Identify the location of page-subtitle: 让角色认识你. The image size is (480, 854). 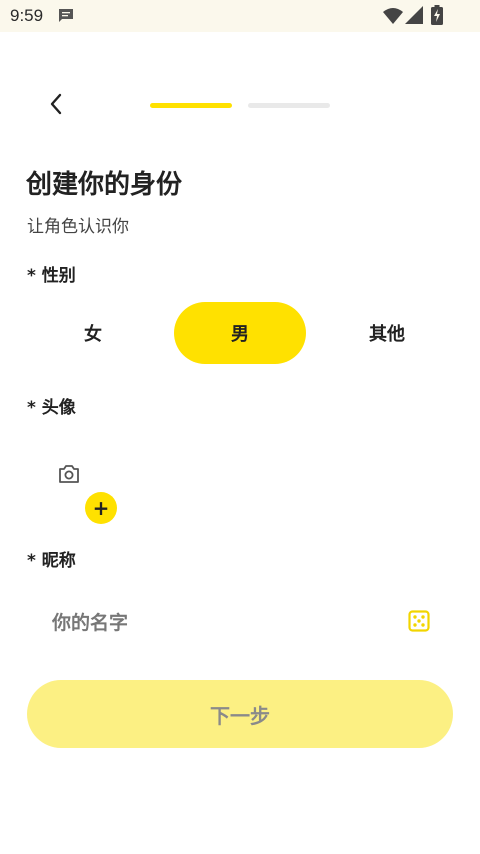
(78, 227).